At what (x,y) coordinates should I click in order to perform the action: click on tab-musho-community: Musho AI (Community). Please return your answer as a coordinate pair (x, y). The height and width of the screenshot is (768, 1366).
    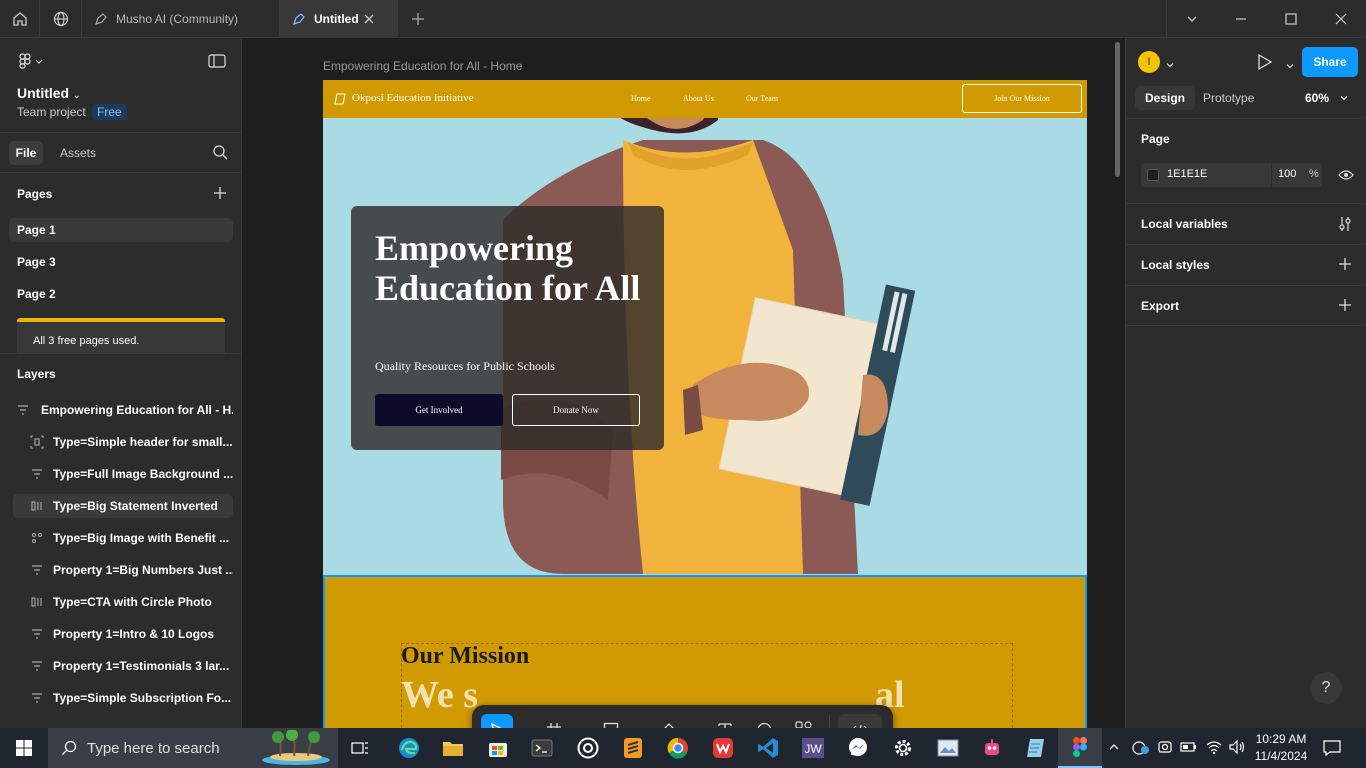
    Looking at the image, I should click on (181, 19).